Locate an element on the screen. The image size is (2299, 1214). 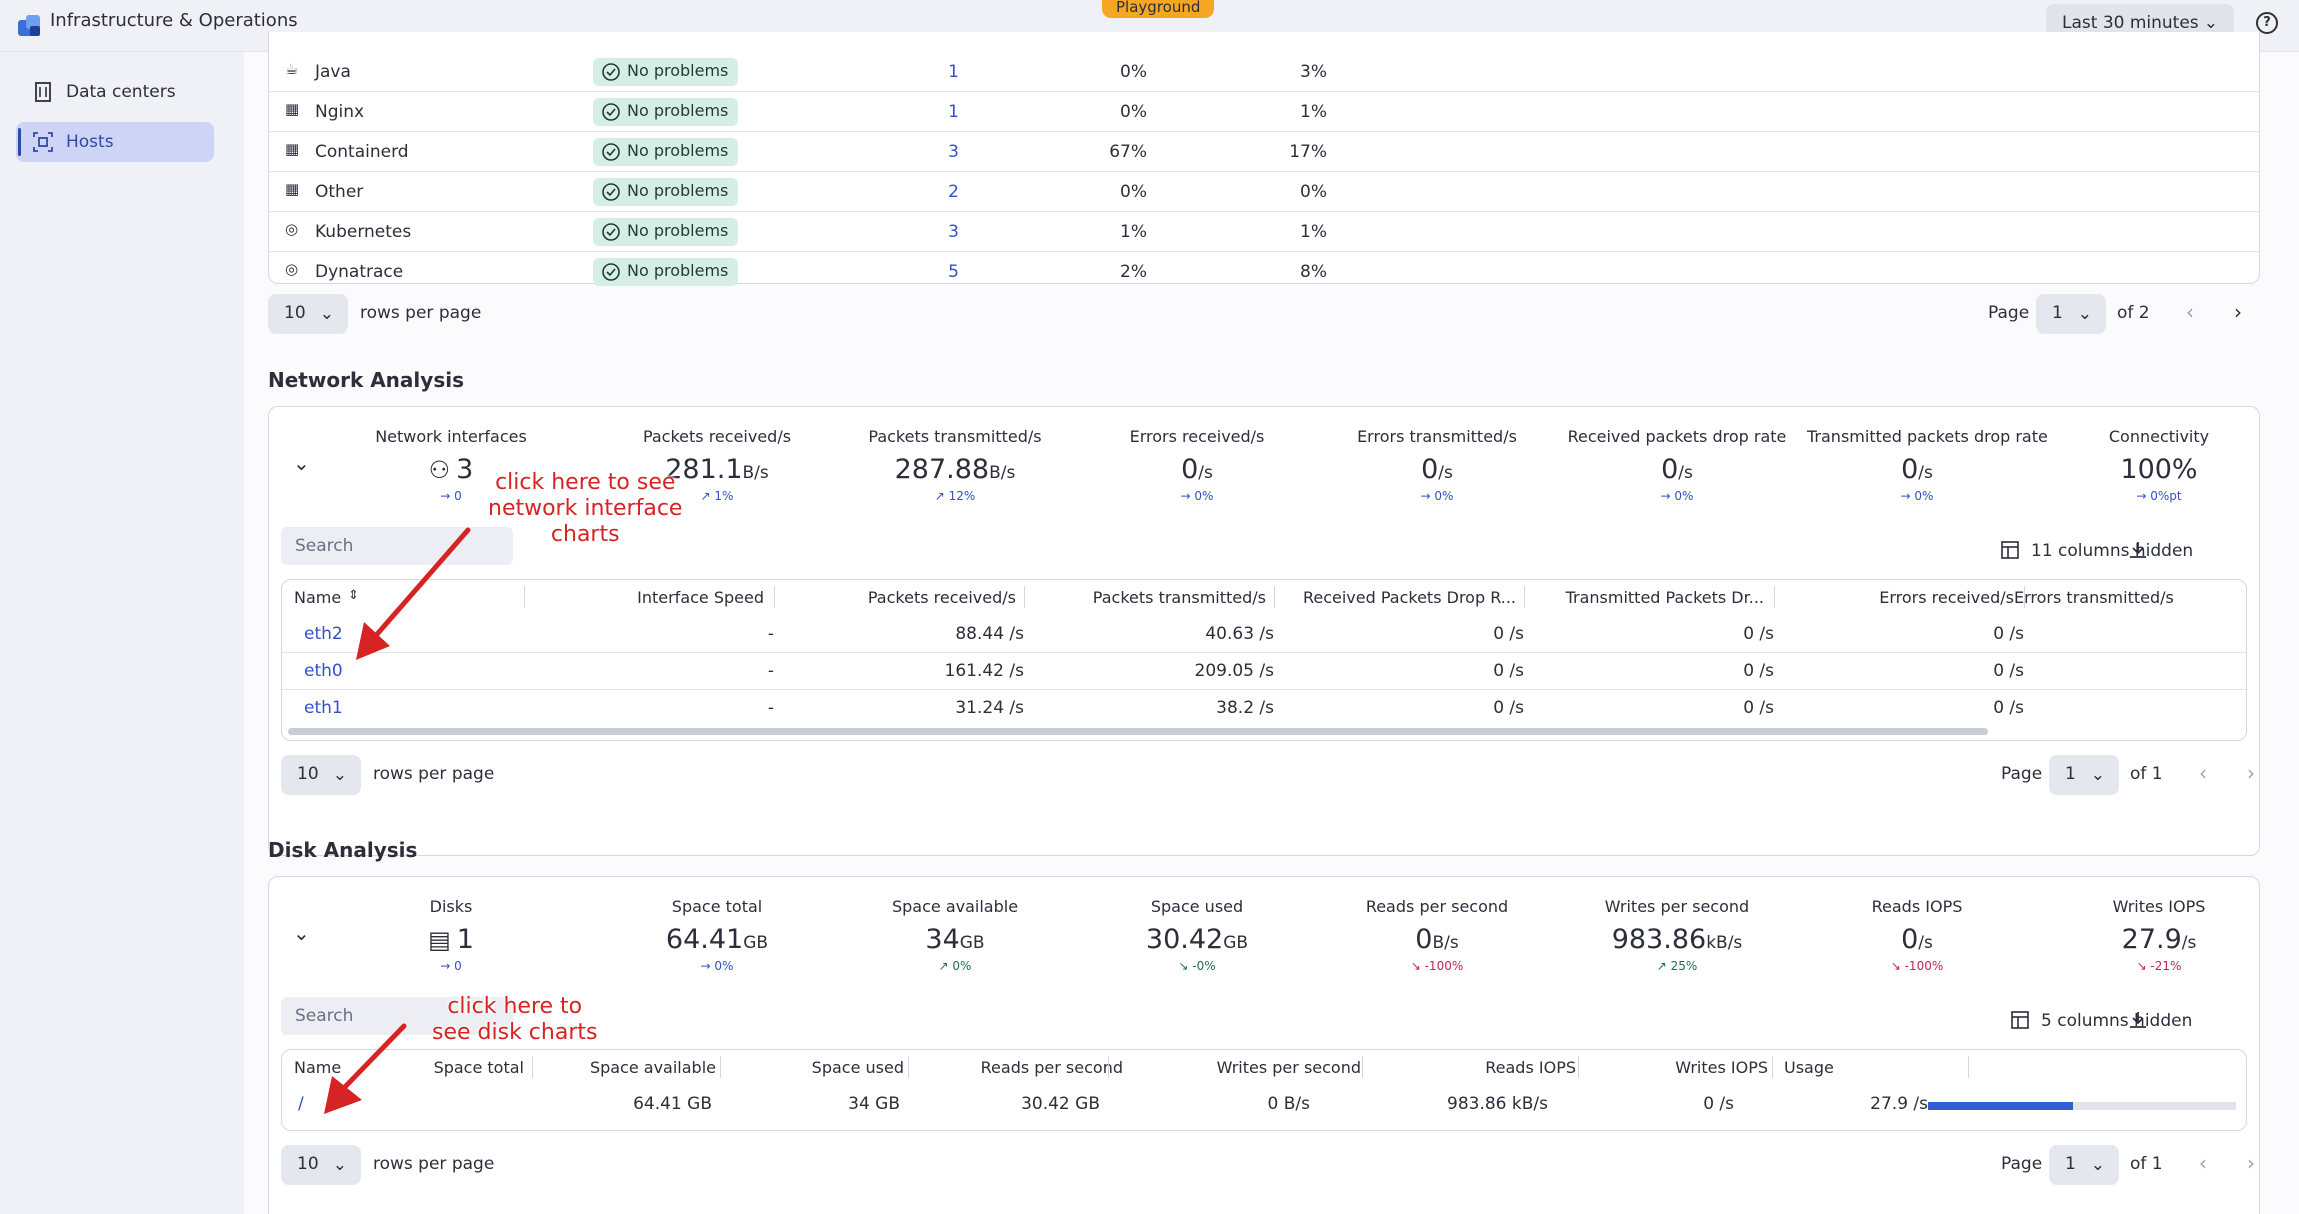
column-header: Name is located at coordinates (317, 597).